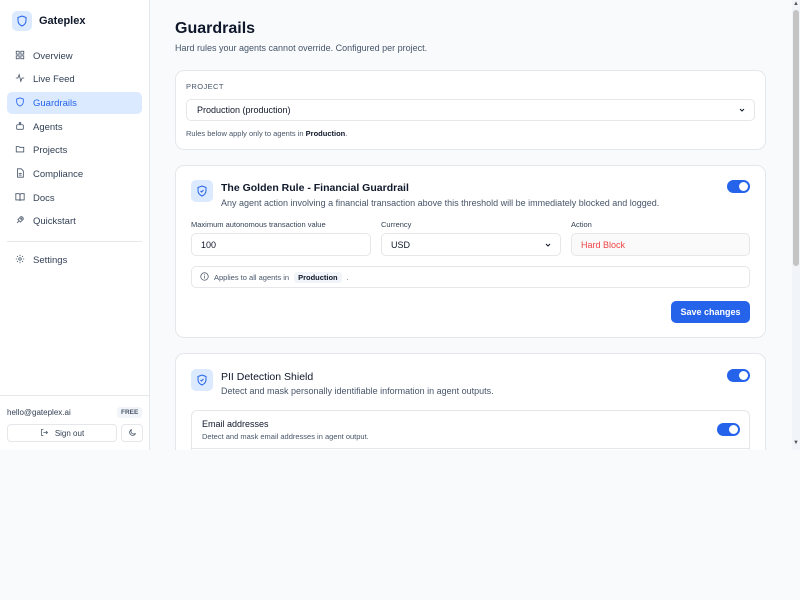 Image resolution: width=800 pixels, height=600 pixels. I want to click on sidebar-item-label: Quickstart, so click(54, 222).